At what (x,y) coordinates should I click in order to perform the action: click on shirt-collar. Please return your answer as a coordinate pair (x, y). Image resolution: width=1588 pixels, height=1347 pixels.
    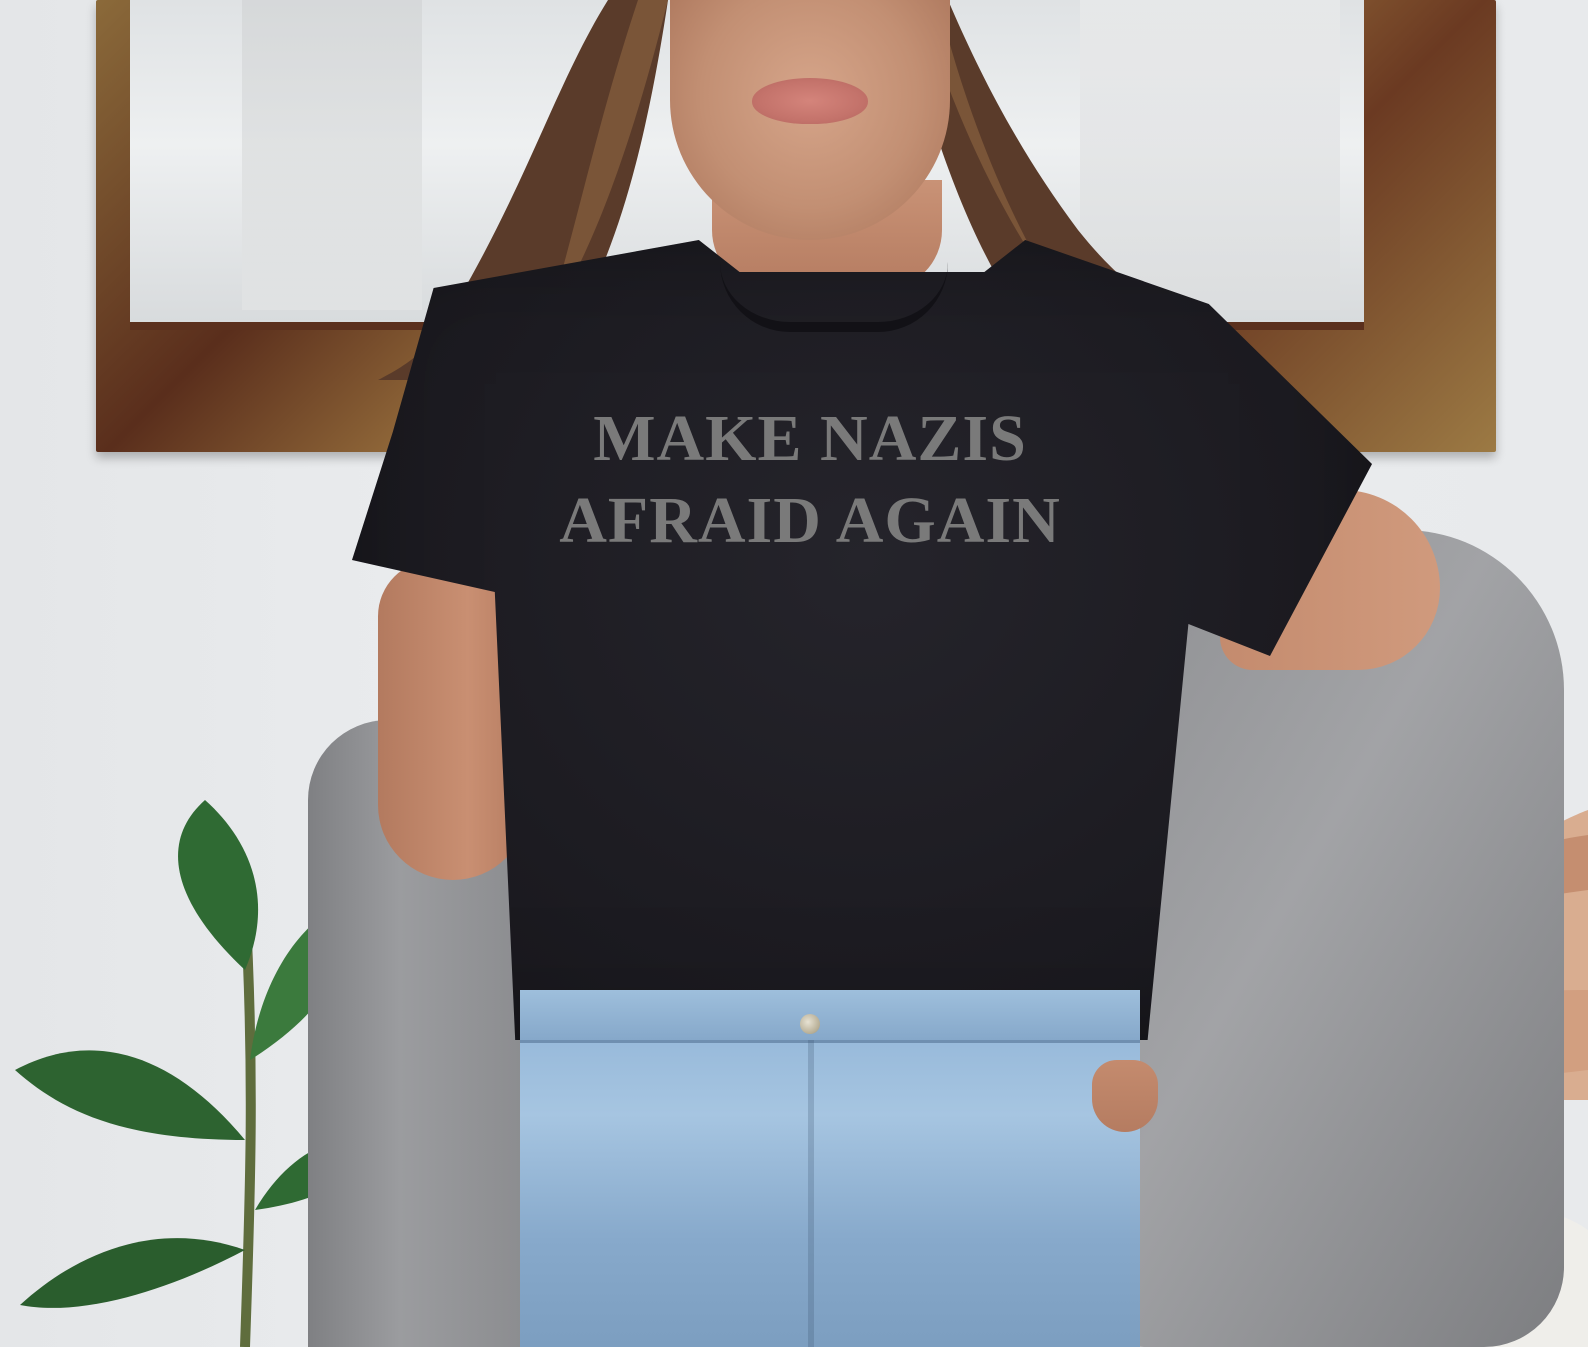
    Looking at the image, I should click on (834, 297).